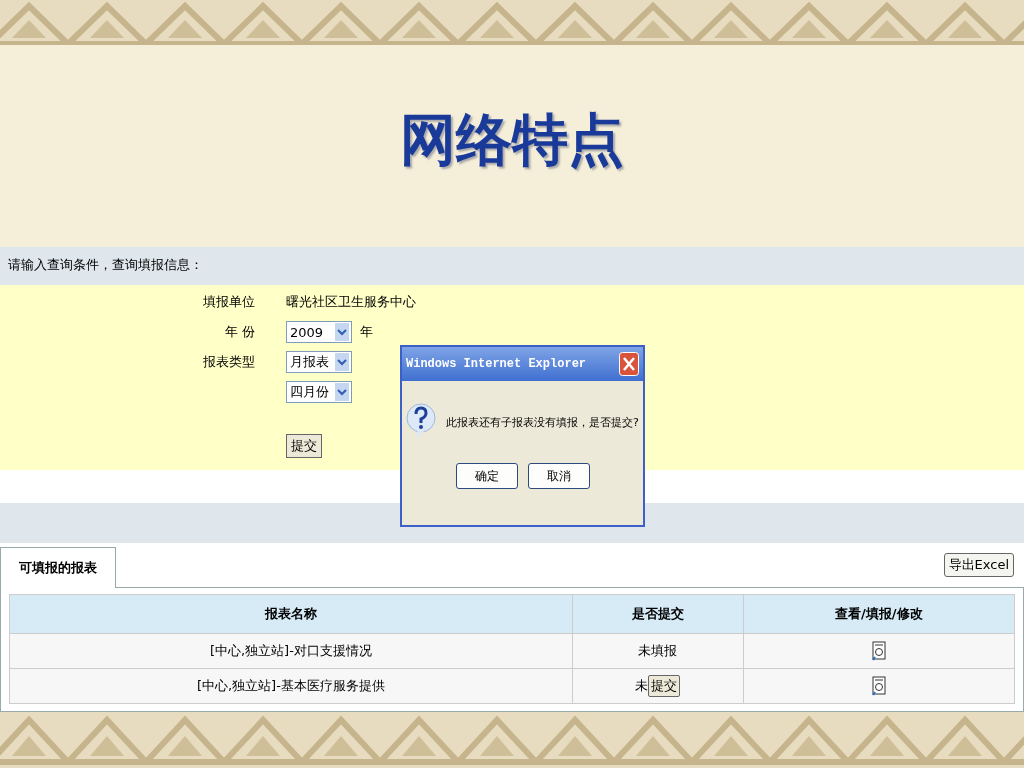 The width and height of the screenshot is (1024, 768). What do you see at coordinates (58, 567) in the screenshot?
I see `tab: 可填报的报表` at bounding box center [58, 567].